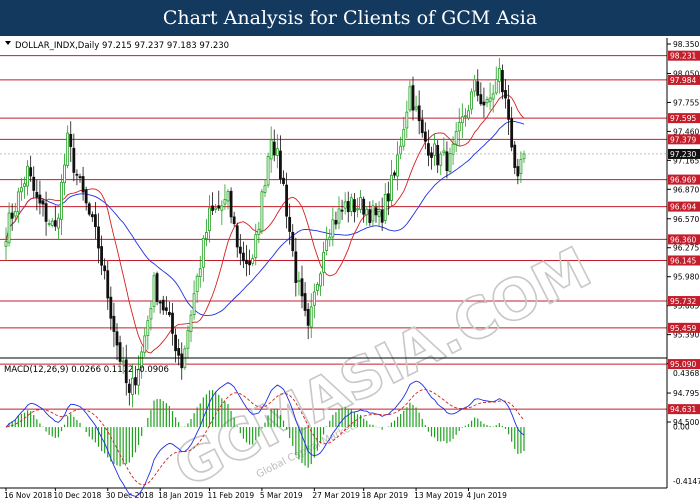  Describe the element at coordinates (130, 495) in the screenshot. I see `x-tick-label: 30 Dec 2018` at that location.